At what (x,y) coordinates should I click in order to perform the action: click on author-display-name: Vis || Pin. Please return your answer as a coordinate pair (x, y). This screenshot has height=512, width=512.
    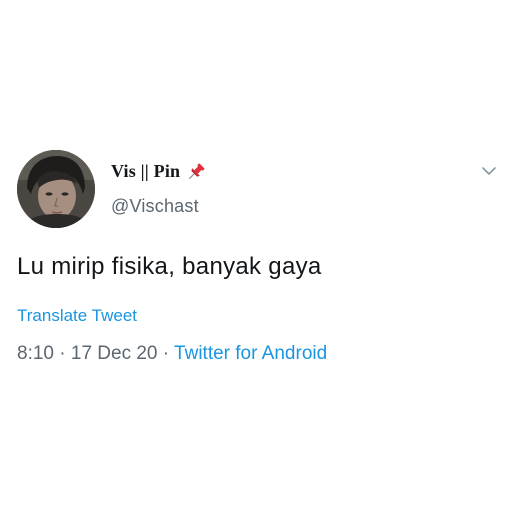
    Looking at the image, I should click on (145, 171).